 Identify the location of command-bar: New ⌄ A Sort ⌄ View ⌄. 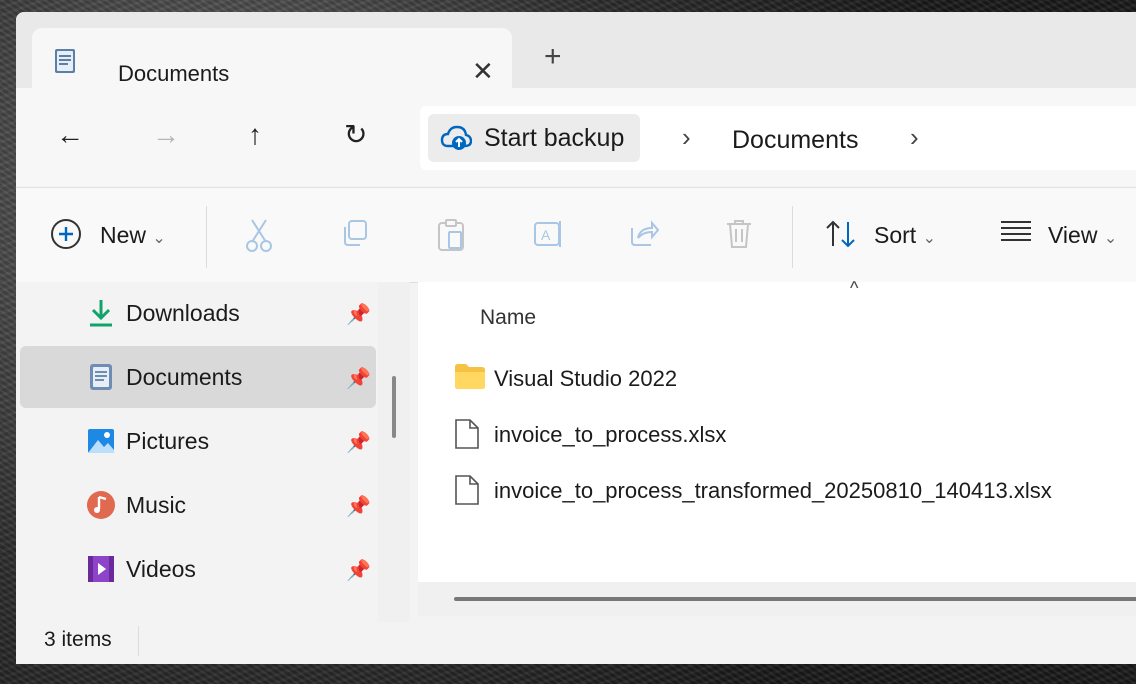
(576, 235).